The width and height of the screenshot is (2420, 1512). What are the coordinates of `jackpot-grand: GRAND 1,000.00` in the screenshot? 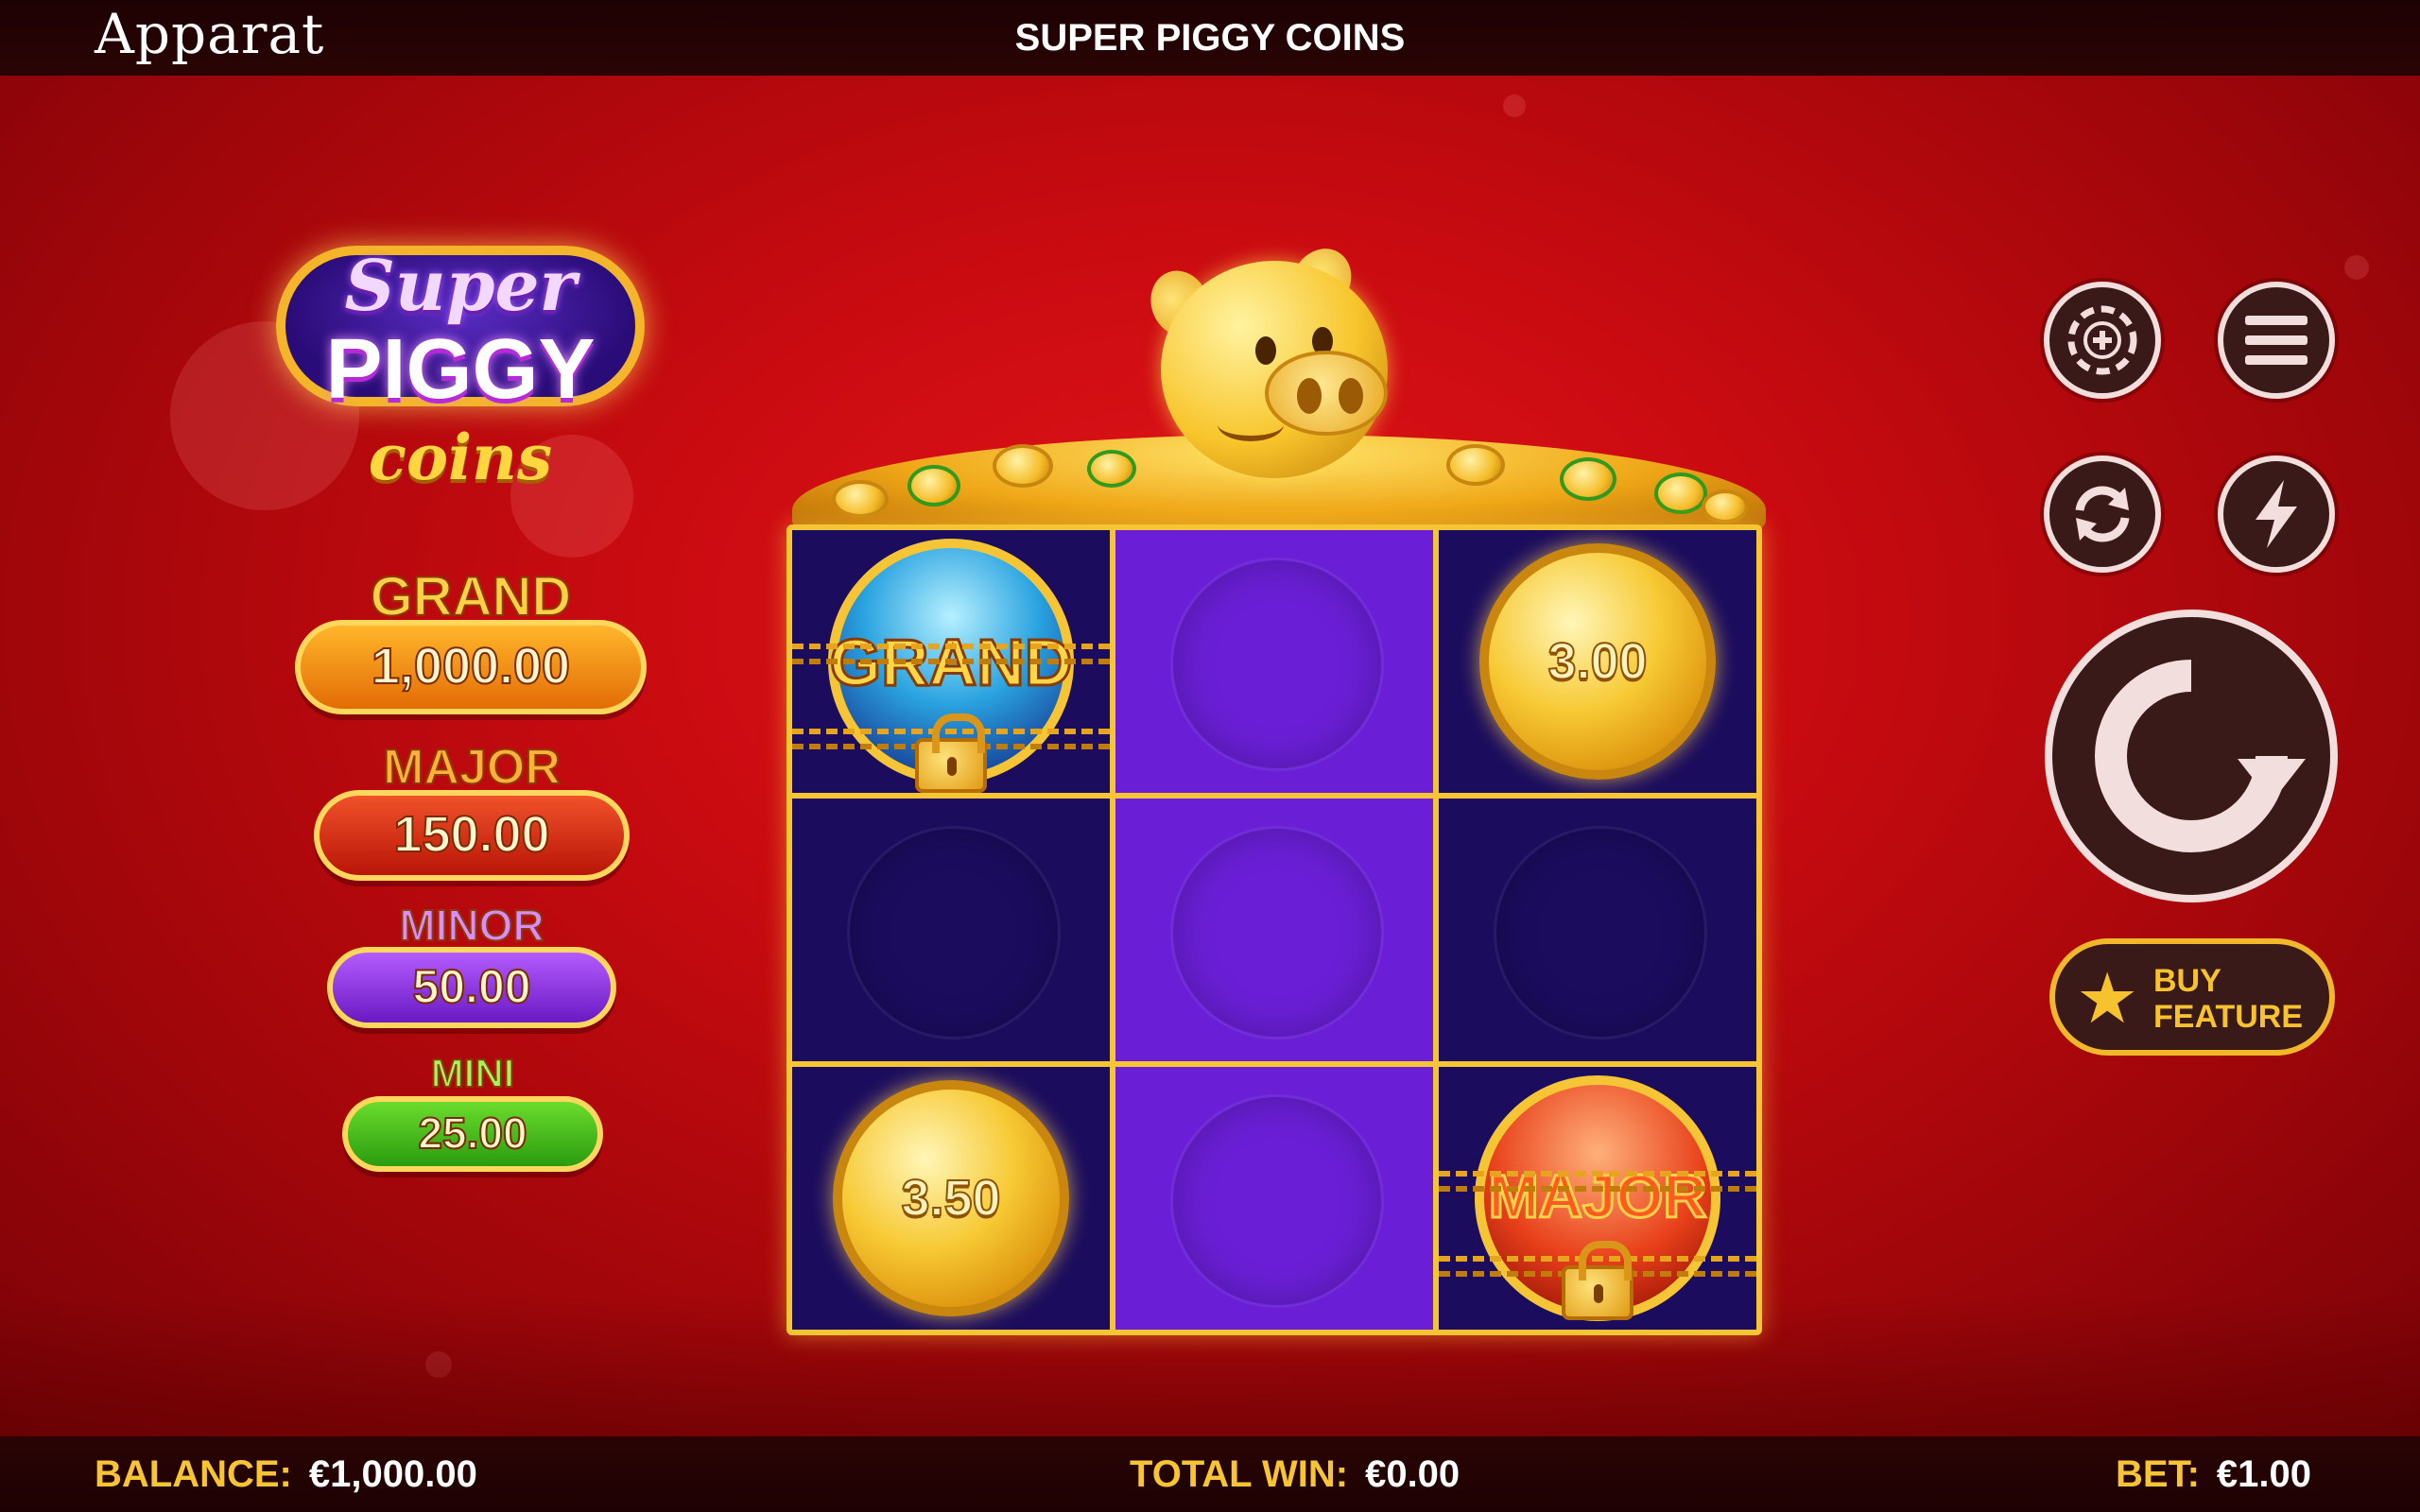 It's located at (471, 640).